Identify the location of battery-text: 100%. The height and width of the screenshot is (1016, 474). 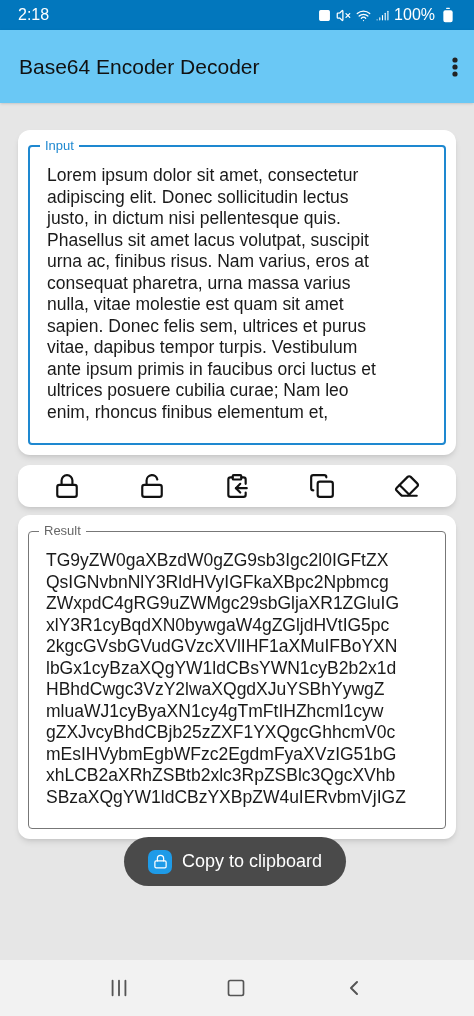
(414, 15).